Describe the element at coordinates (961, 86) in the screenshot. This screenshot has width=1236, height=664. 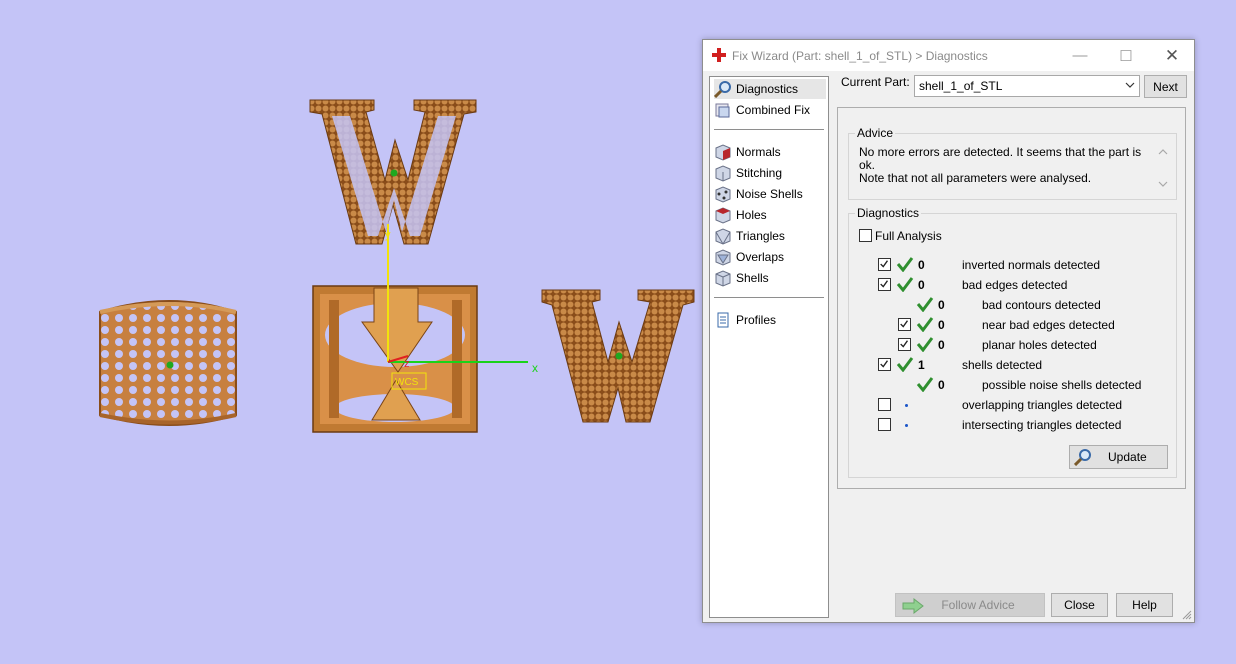
I see `current-part-value: shell_1_of_STL` at that location.